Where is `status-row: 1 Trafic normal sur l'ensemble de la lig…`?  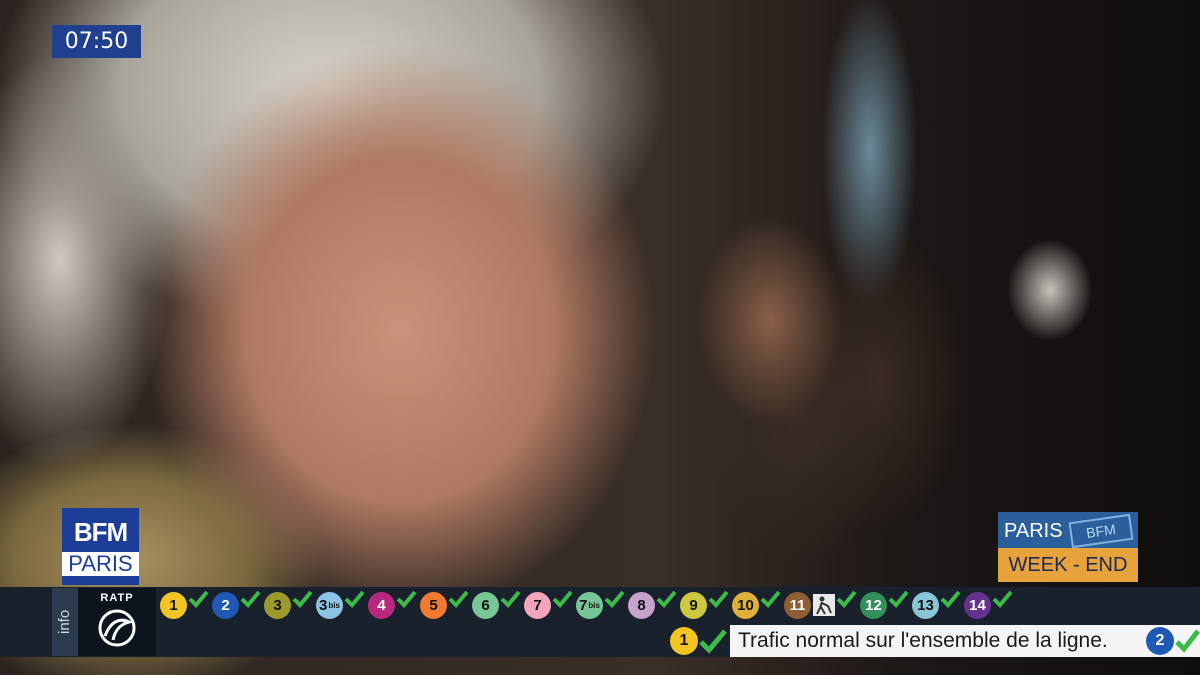 status-row: 1 Trafic normal sur l'ensemble de la lig… is located at coordinates (934, 641).